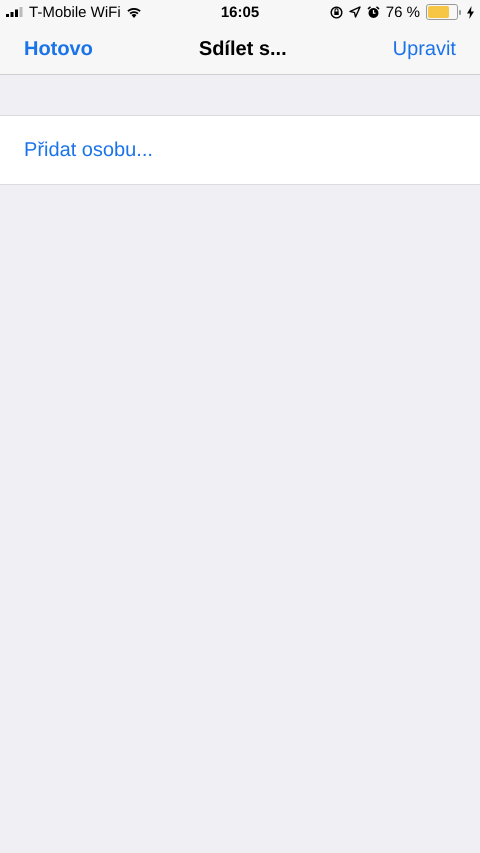 This screenshot has width=480, height=853. I want to click on wifi-icon, so click(134, 12).